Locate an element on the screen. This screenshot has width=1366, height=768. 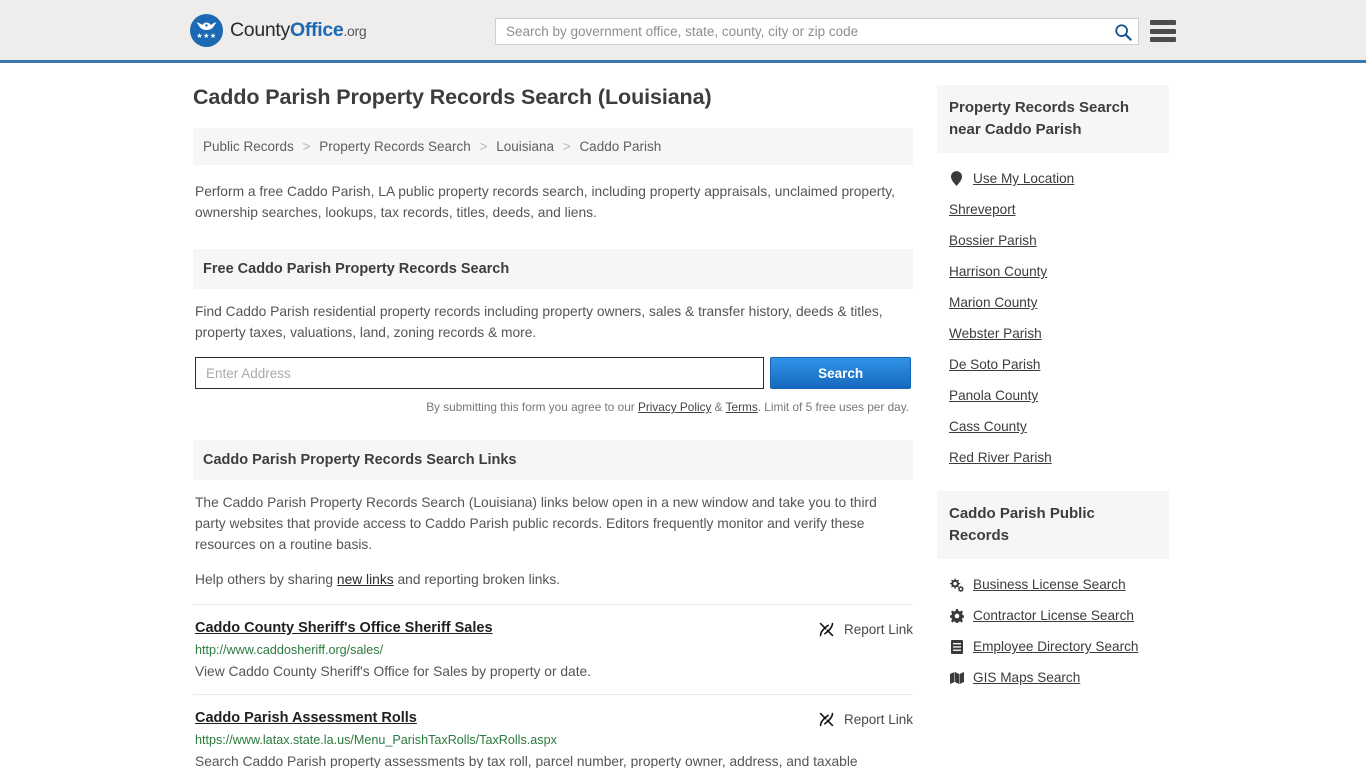
sidebar-item-use-my-location: Use My Location is located at coordinates (1053, 178).